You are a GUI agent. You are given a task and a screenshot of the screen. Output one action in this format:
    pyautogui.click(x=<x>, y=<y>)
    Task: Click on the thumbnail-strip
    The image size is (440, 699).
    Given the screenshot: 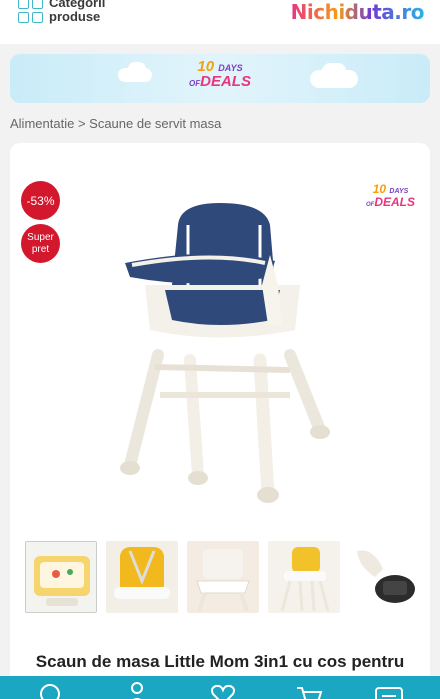 What is the action you would take?
    pyautogui.click(x=232, y=577)
    